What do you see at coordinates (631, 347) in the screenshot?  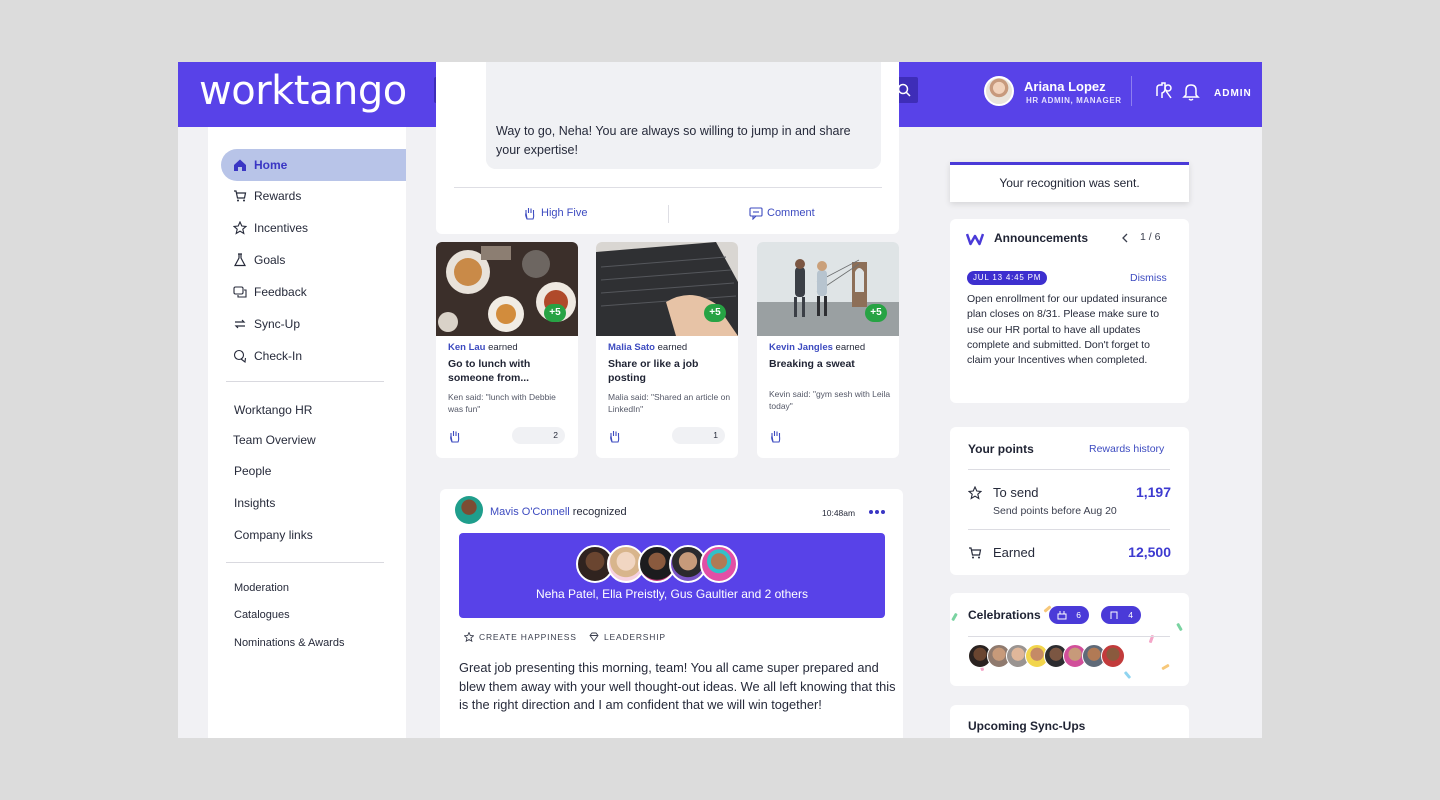 I see `earner-name: Malia Sato` at bounding box center [631, 347].